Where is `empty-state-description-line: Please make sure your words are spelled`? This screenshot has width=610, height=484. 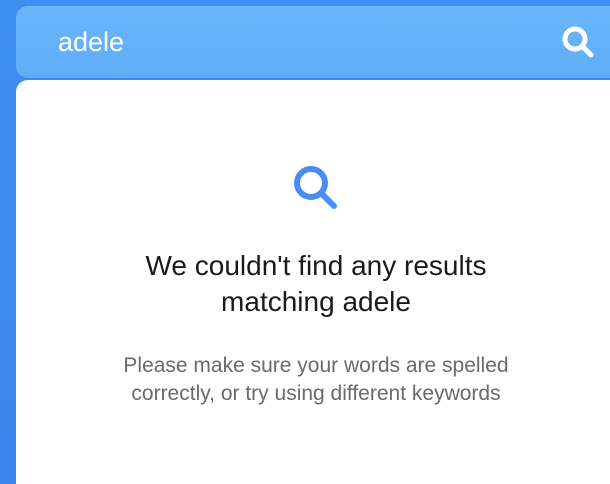 empty-state-description-line: Please make sure your words are spelled is located at coordinates (316, 365).